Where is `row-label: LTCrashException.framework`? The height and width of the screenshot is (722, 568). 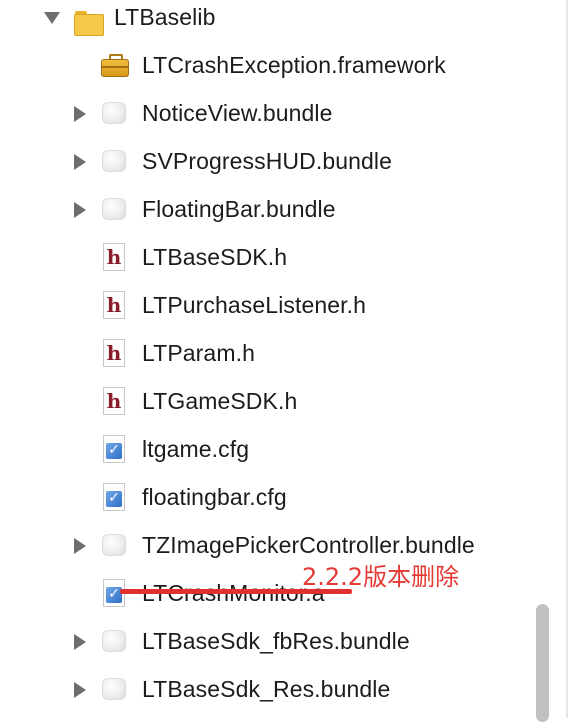 row-label: LTCrashException.framework is located at coordinates (294, 65).